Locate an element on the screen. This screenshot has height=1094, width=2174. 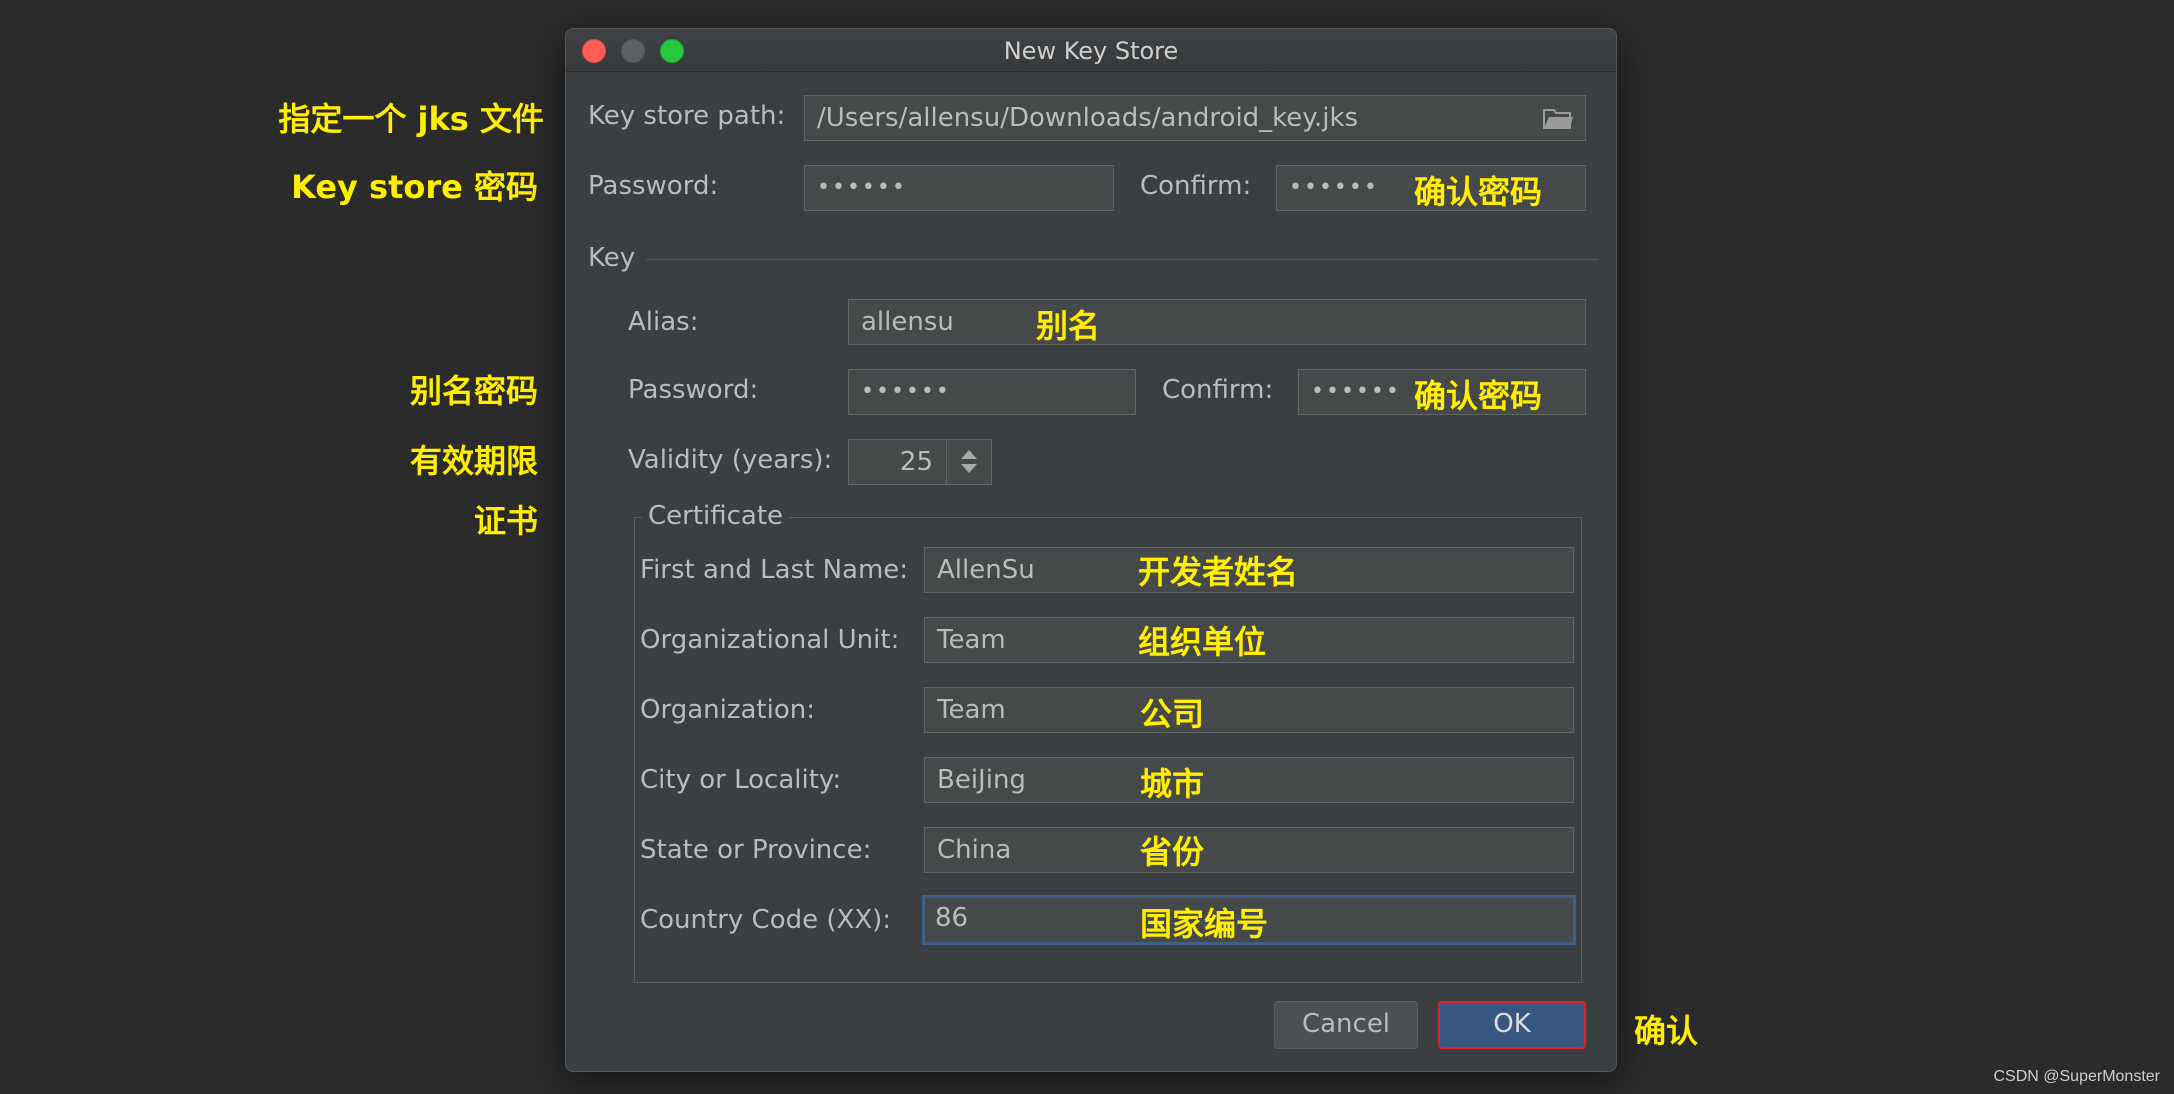
certificate-legend: Certificate is located at coordinates (716, 516).